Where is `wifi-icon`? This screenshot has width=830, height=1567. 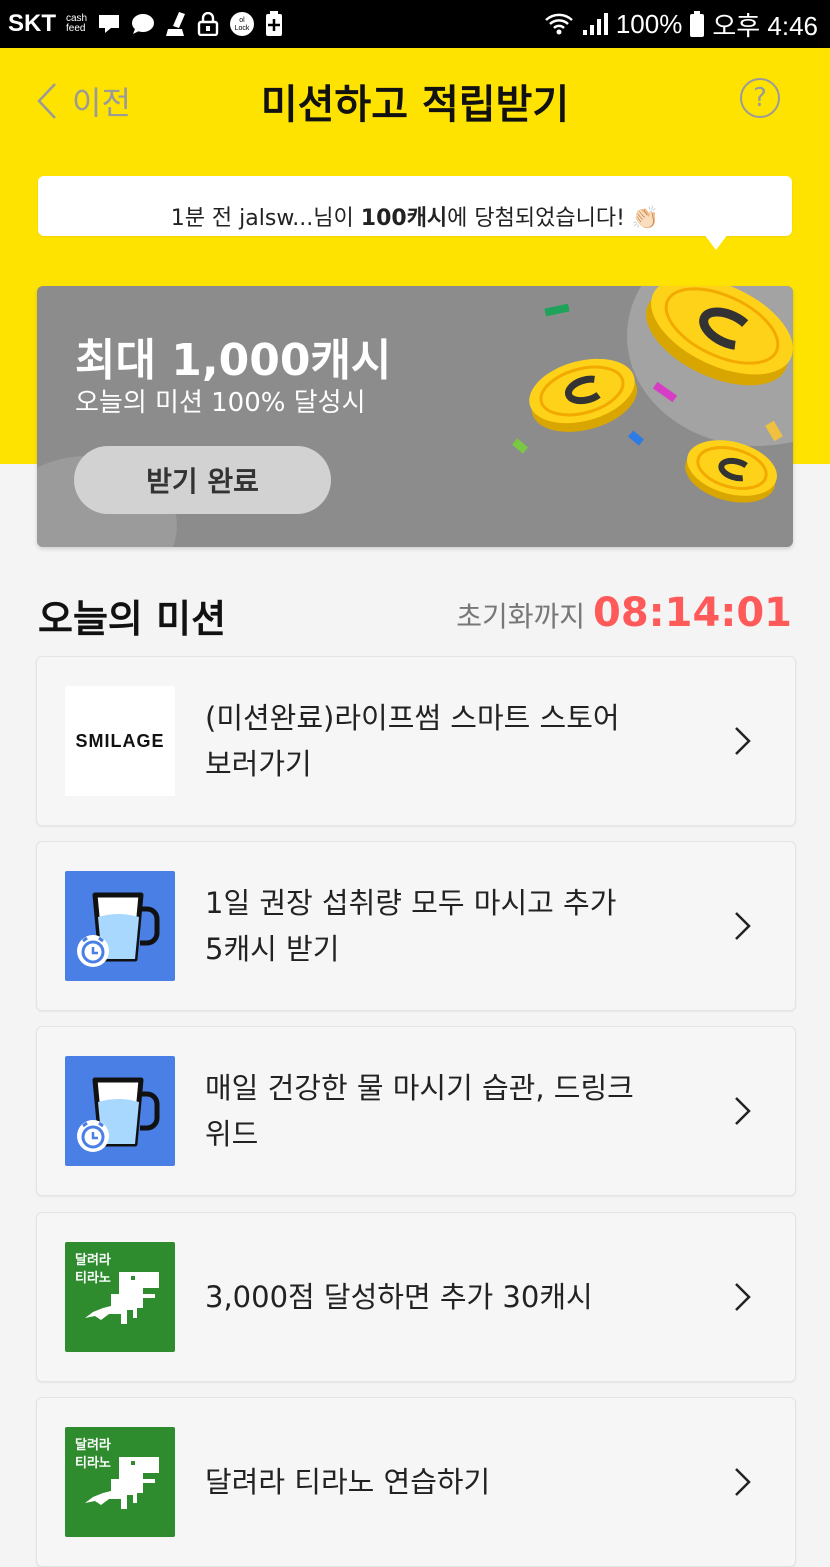
wifi-icon is located at coordinates (559, 24).